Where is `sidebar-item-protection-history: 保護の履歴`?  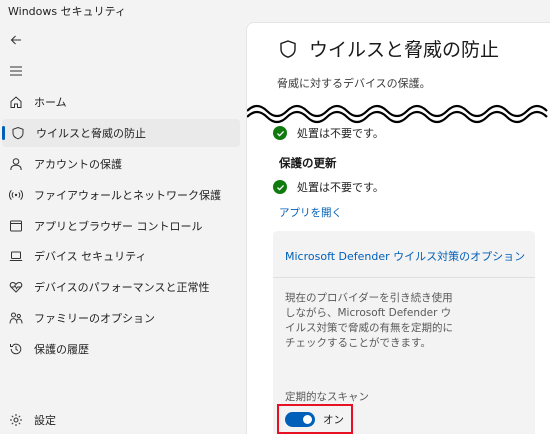
sidebar-item-protection-history: 保護の履歴 is located at coordinates (120, 349).